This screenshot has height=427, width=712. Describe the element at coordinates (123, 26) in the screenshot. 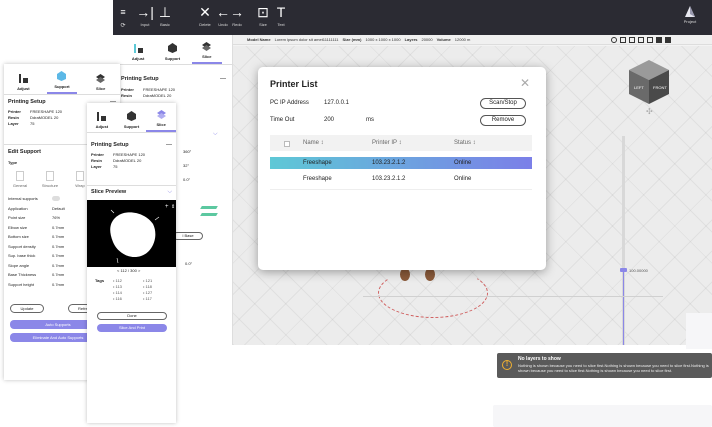

I see `refresh-icon: ⟳` at that location.